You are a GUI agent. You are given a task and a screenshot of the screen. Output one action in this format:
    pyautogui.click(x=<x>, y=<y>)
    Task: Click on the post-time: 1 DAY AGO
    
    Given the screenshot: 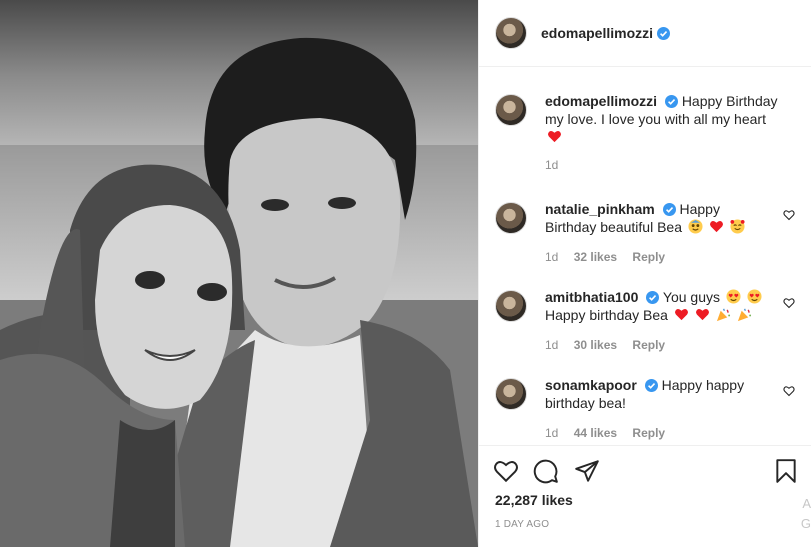 What is the action you would take?
    pyautogui.click(x=522, y=524)
    